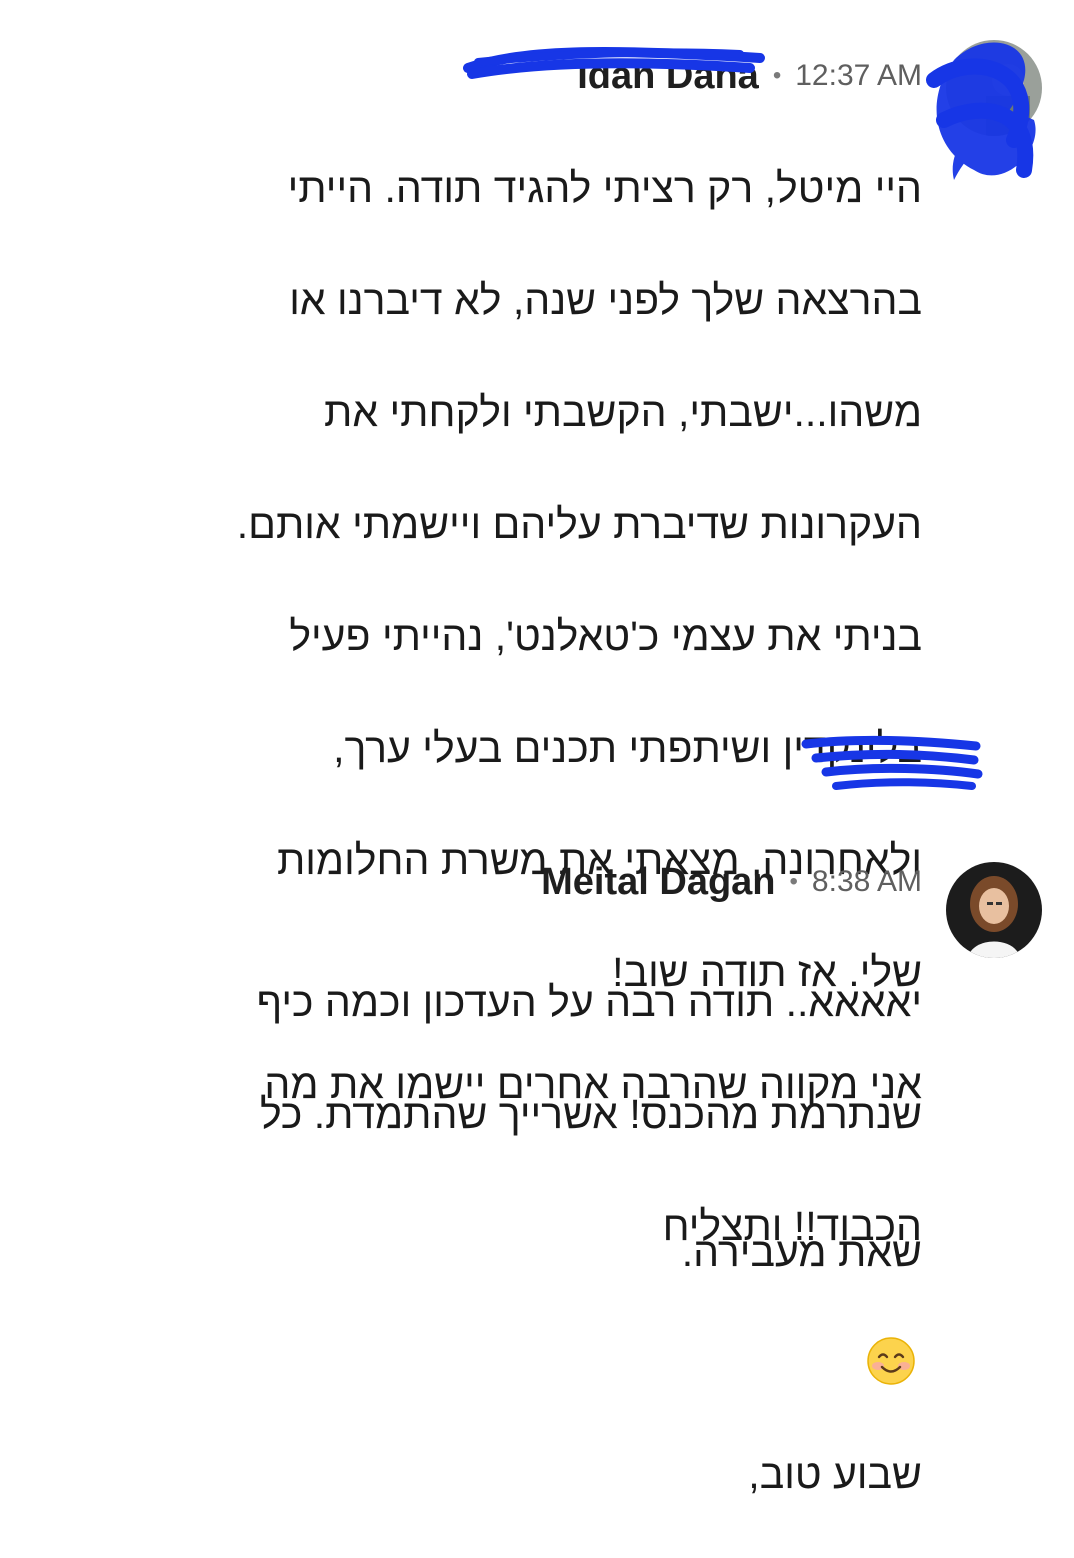  Describe the element at coordinates (579, 524) in the screenshot. I see `message-line: העקרונות שדיברת עליהם ויישמתי אותם.` at that location.